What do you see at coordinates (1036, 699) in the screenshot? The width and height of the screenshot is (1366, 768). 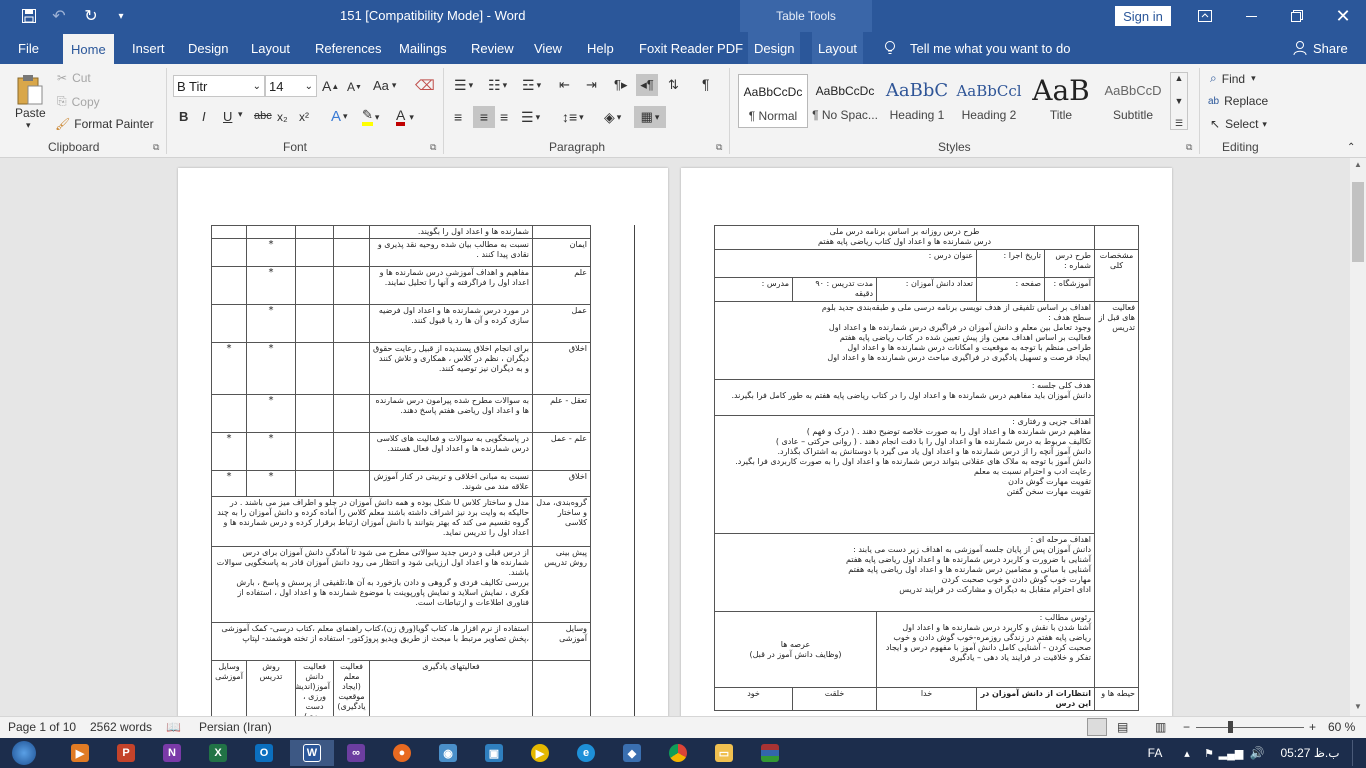 I see `table-cell: انتظارات از دانش آموزان در این درس` at bounding box center [1036, 699].